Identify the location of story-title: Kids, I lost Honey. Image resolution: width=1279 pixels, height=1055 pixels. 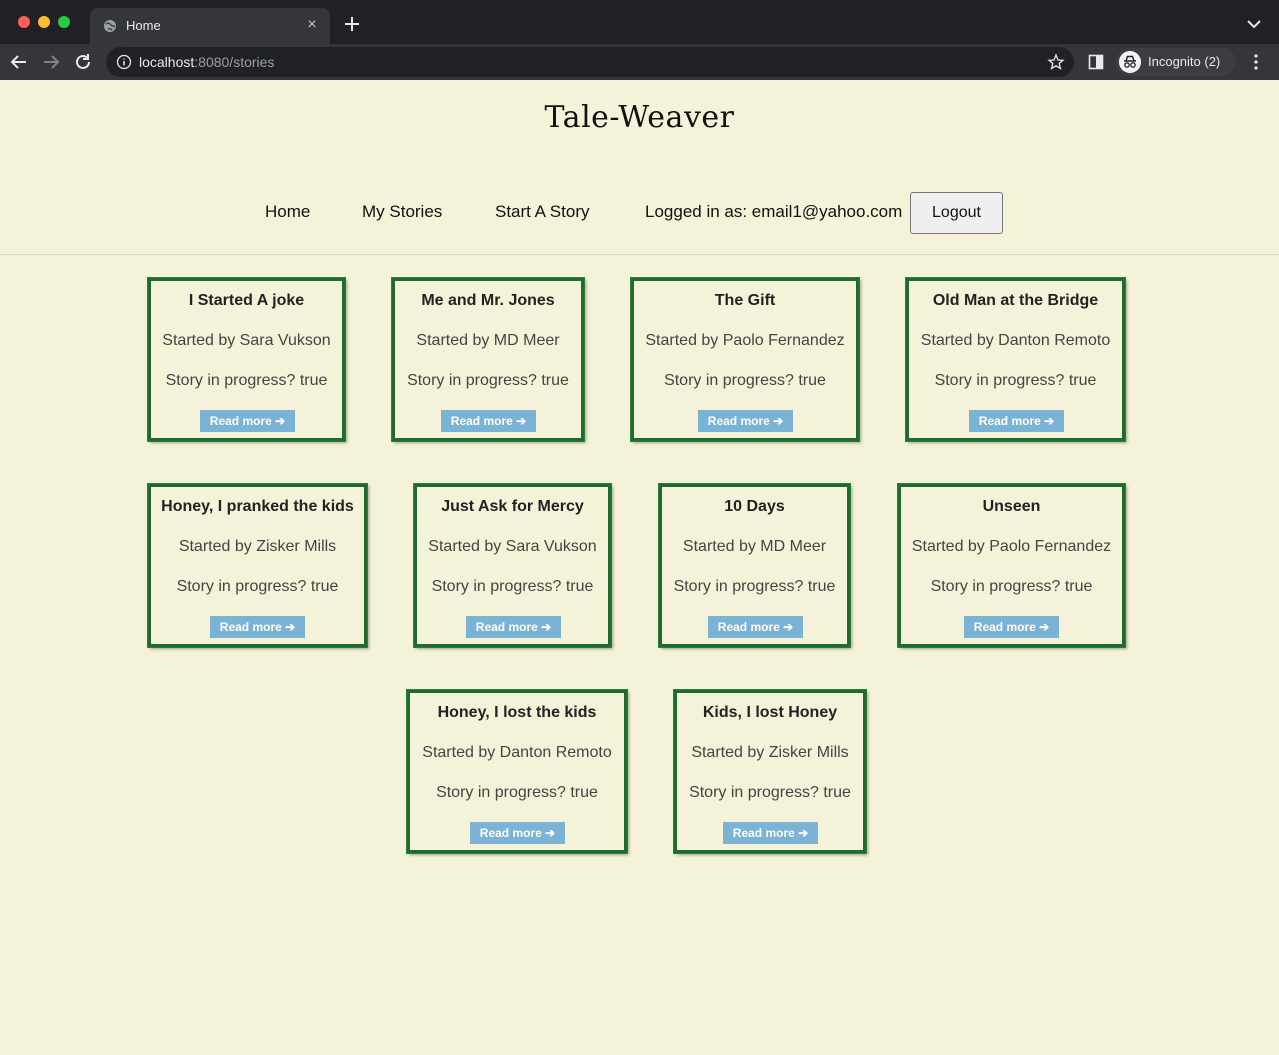
(770, 712).